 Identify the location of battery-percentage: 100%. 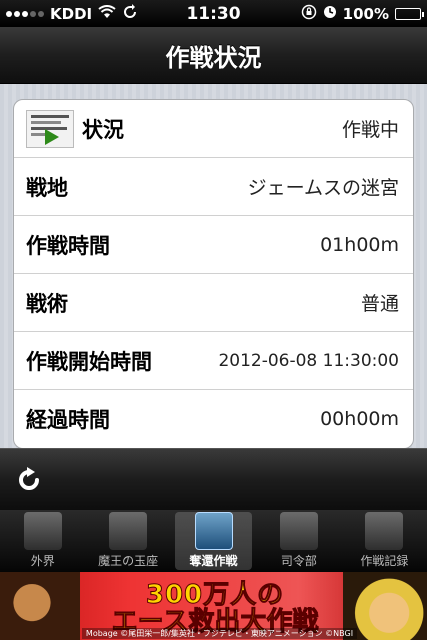
(365, 13).